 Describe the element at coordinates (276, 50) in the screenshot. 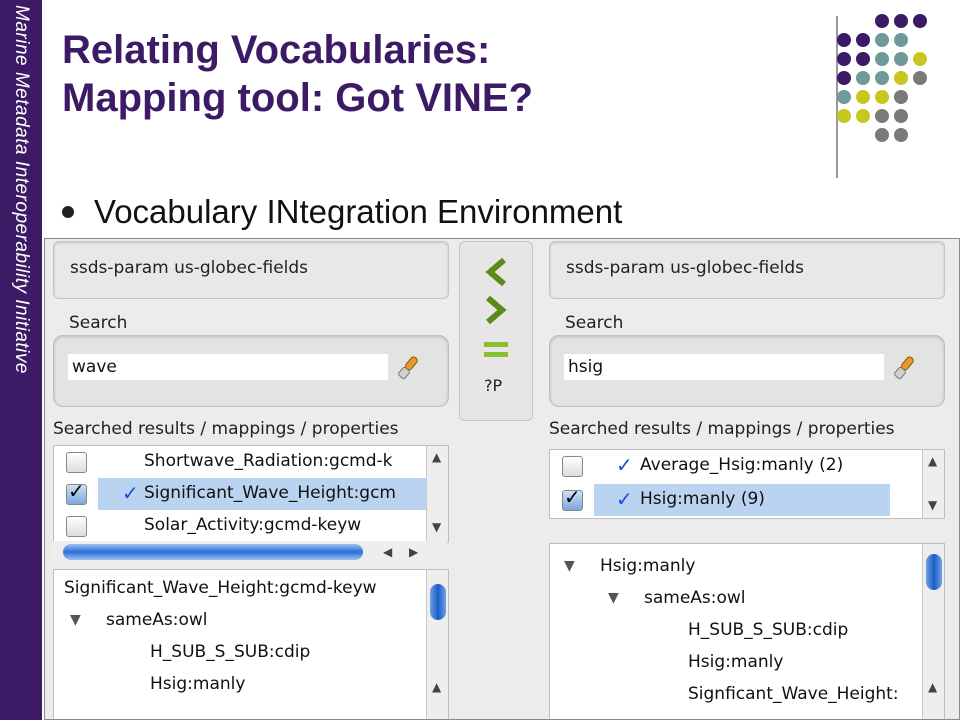

I see `title-line-1: Relating Vocabularies:` at that location.